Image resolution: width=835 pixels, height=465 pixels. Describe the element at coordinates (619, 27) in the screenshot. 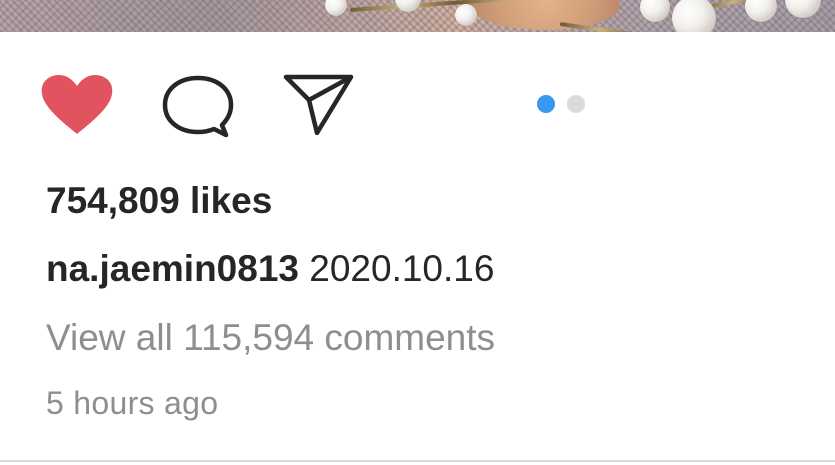

I see `image-region-chain` at that location.